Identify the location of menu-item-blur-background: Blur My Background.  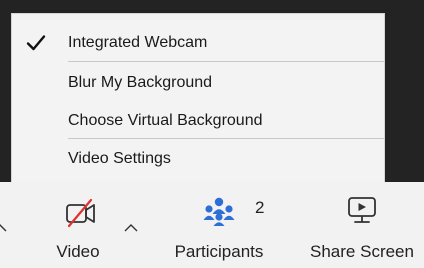
(198, 83).